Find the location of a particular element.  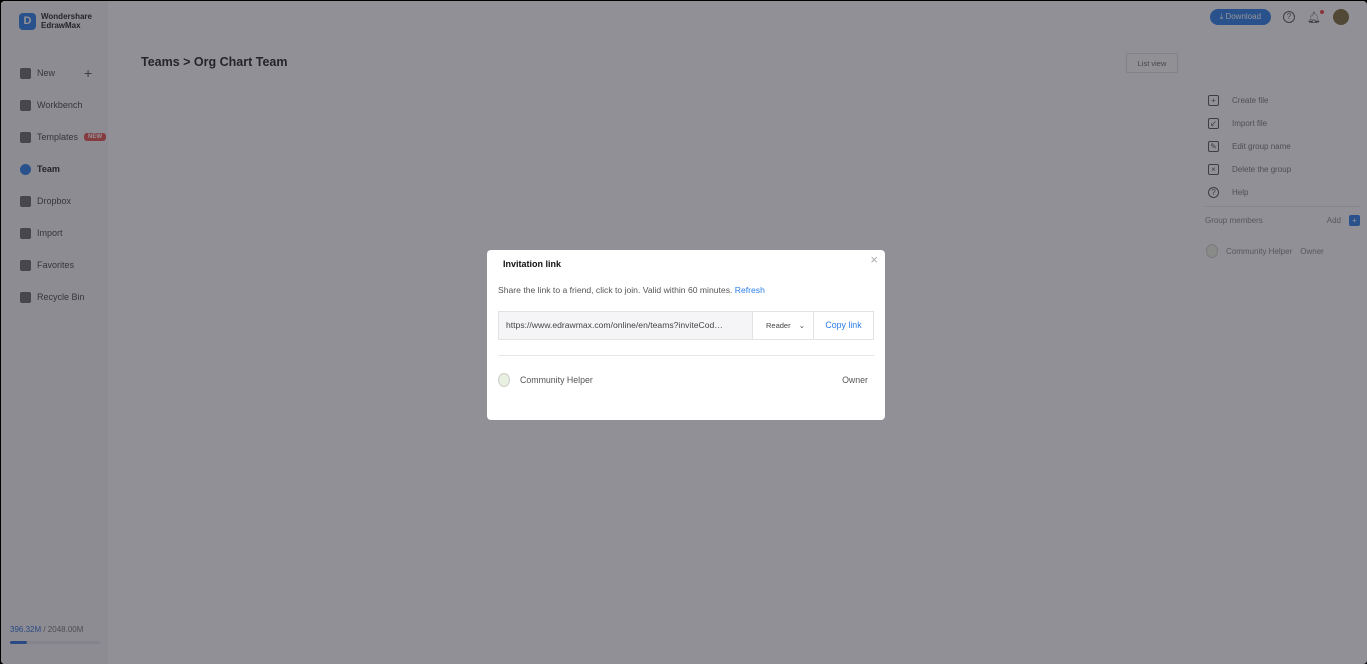

divider is located at coordinates (686, 355).